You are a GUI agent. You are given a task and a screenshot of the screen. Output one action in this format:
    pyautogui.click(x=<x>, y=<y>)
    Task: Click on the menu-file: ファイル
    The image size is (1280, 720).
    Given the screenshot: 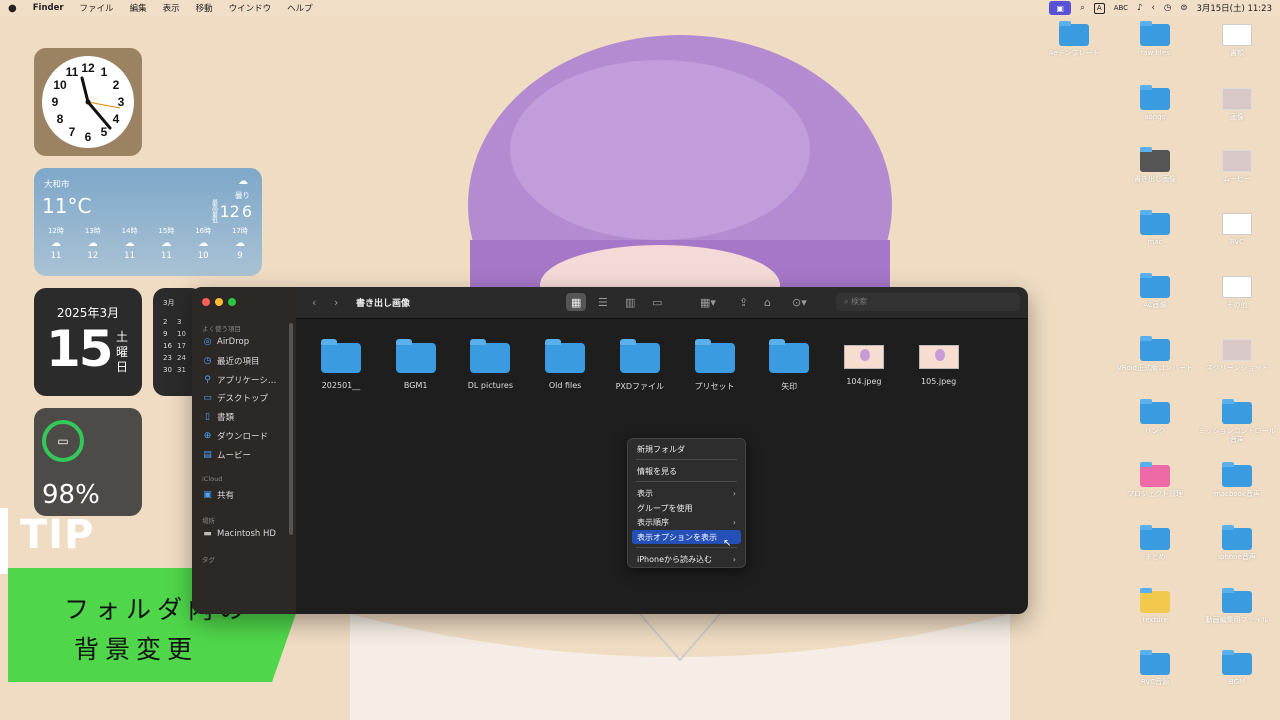 What is the action you would take?
    pyautogui.click(x=97, y=8)
    